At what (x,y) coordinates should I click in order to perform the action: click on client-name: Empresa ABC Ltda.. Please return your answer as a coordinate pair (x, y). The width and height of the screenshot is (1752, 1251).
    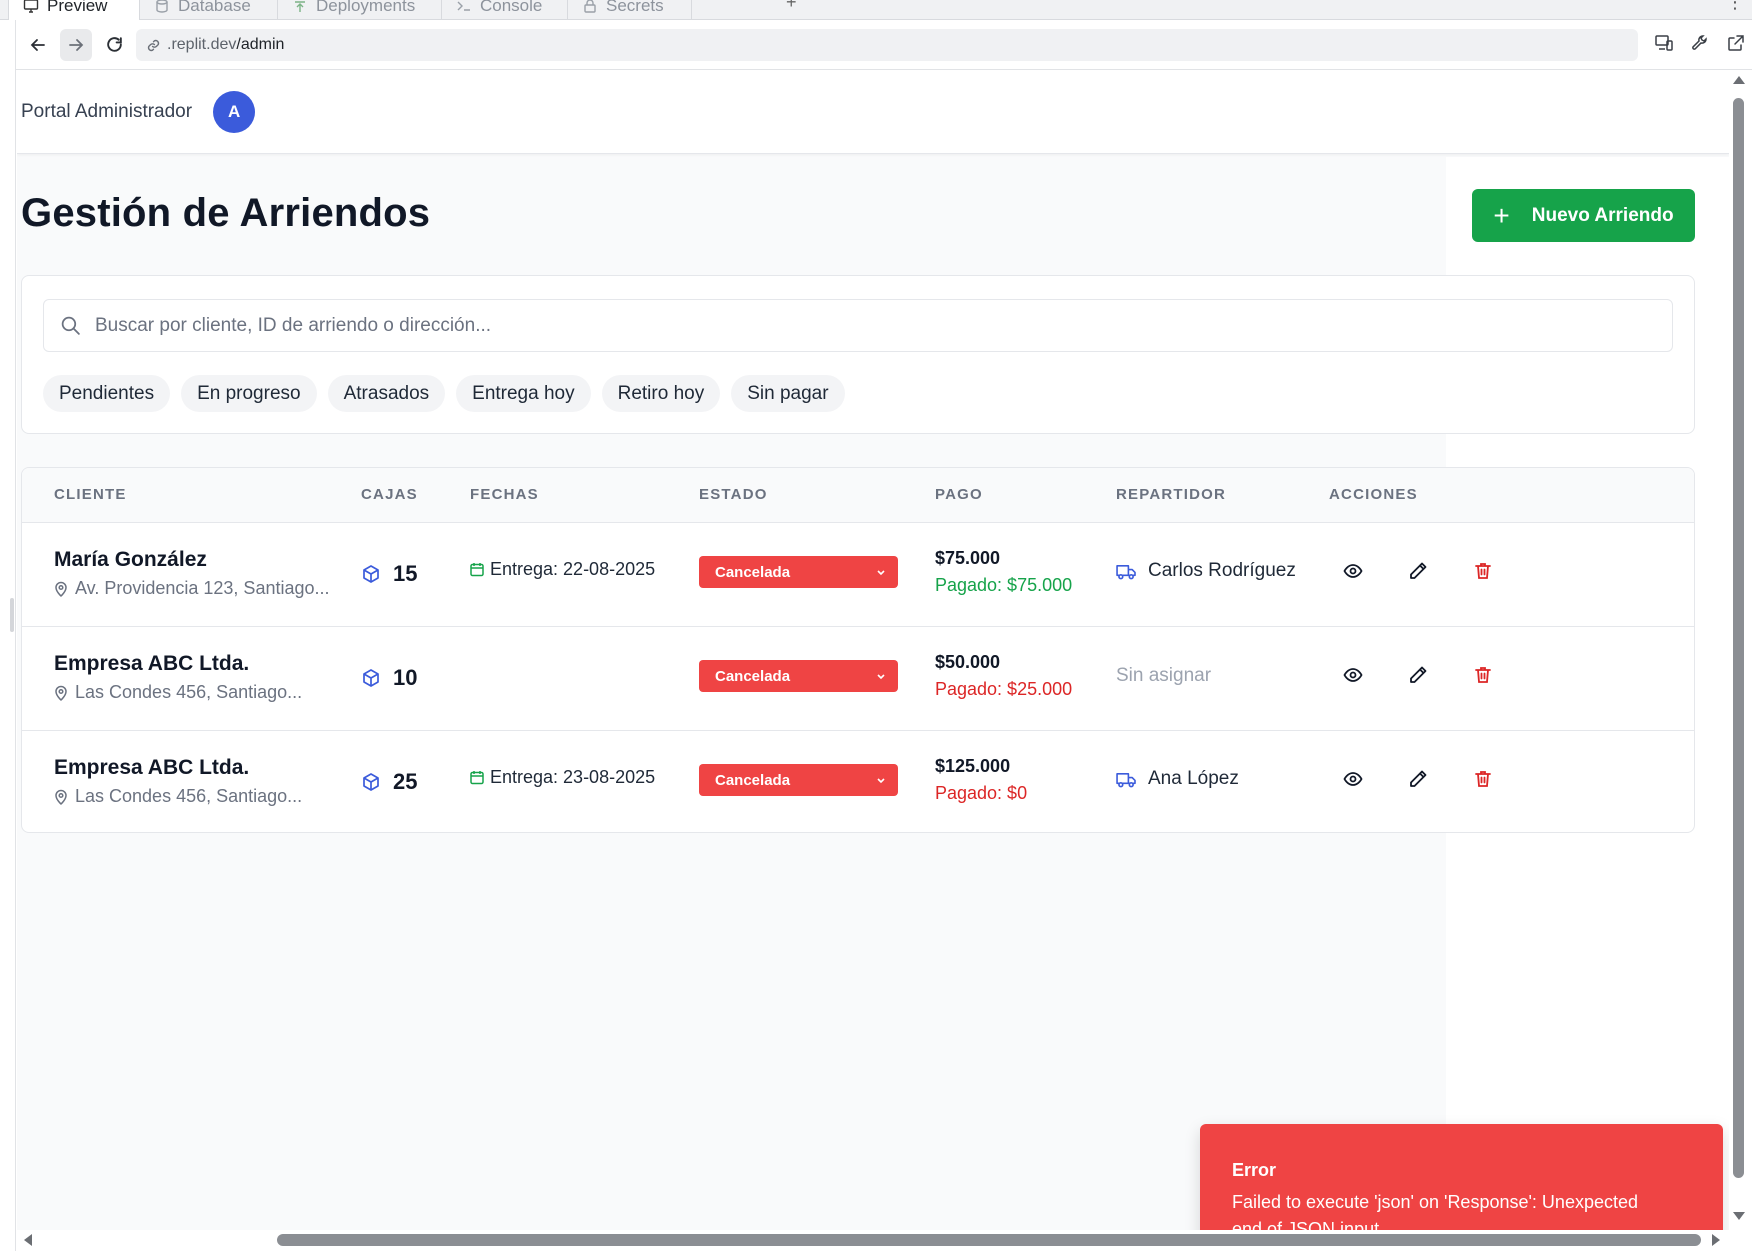
    Looking at the image, I should click on (152, 767).